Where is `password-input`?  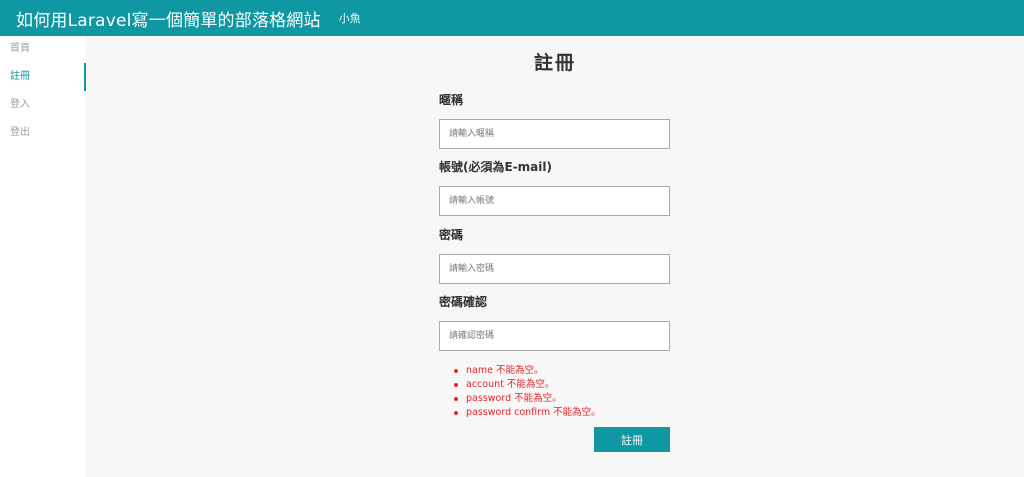 password-input is located at coordinates (554, 269).